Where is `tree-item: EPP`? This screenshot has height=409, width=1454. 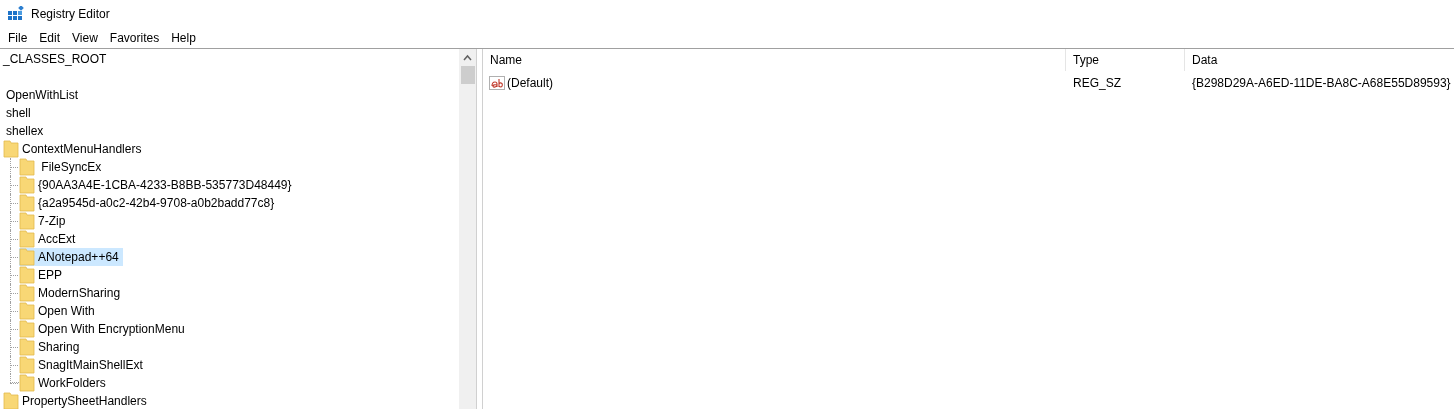 tree-item: EPP is located at coordinates (42, 275).